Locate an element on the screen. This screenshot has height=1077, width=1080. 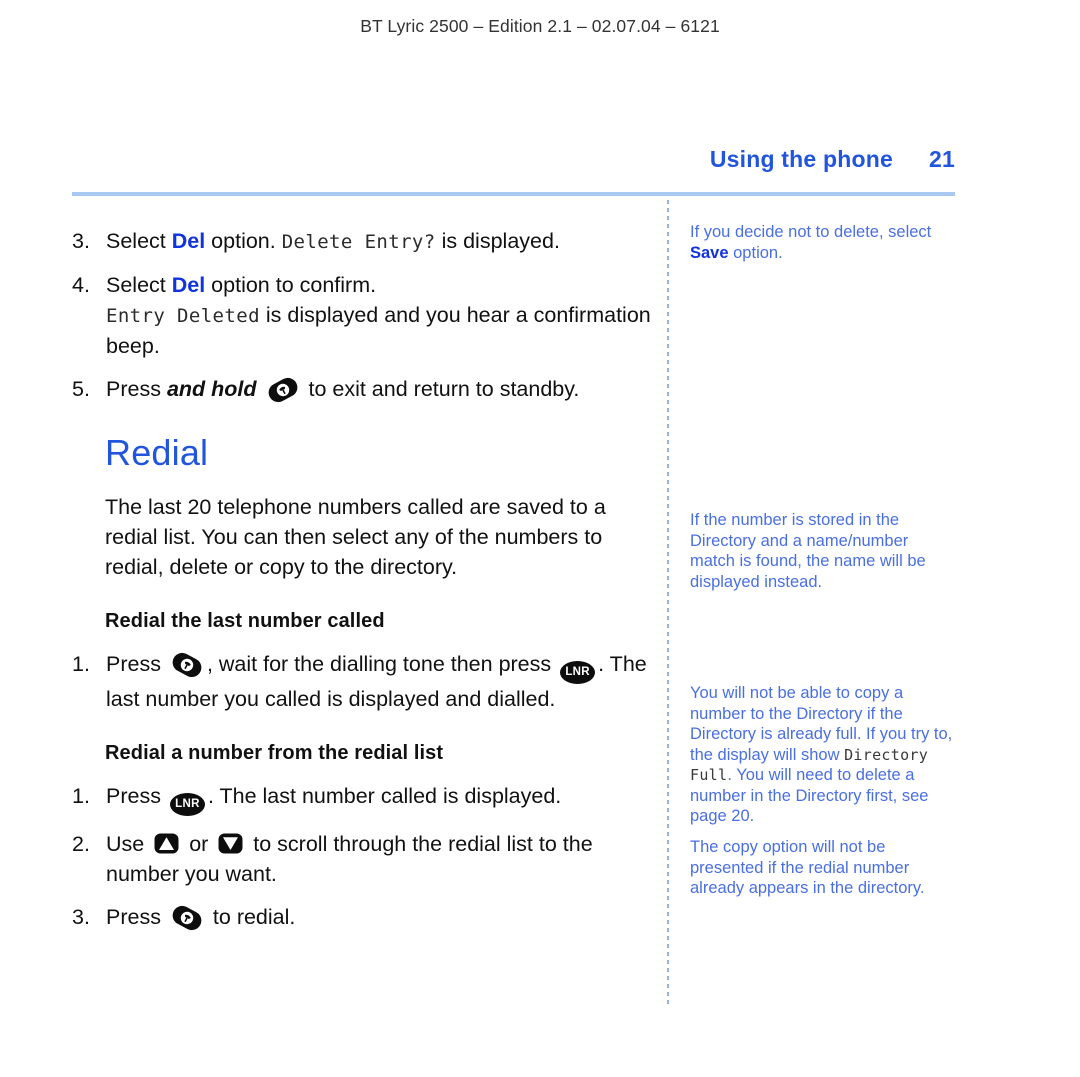
list-item-number: 5. is located at coordinates (81, 389).